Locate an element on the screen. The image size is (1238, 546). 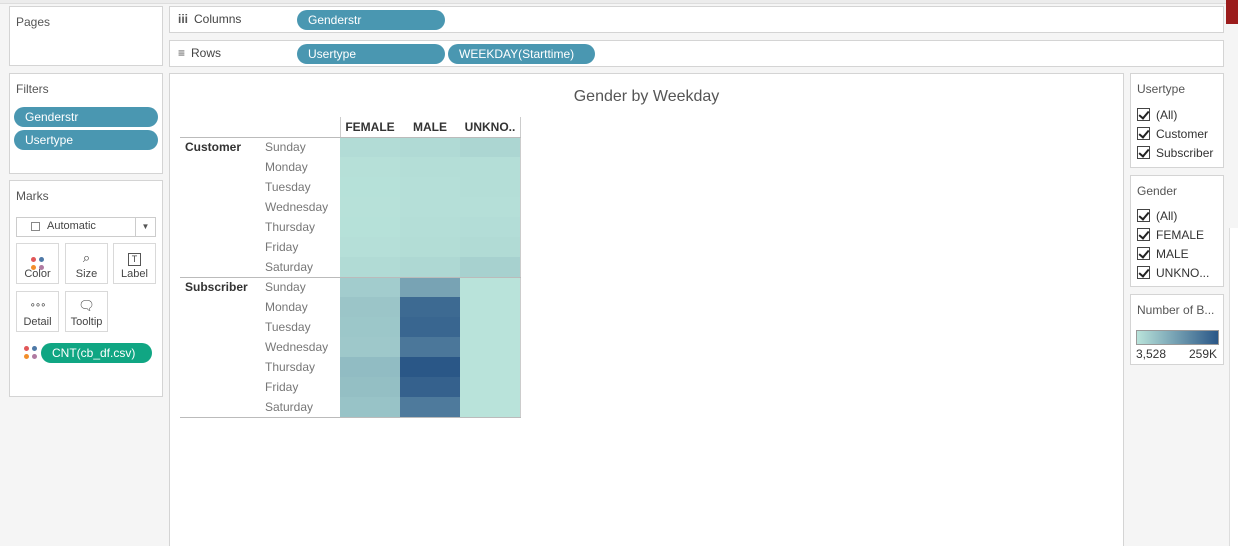
chevron-down-icon: ▼ is located at coordinates (145, 227).